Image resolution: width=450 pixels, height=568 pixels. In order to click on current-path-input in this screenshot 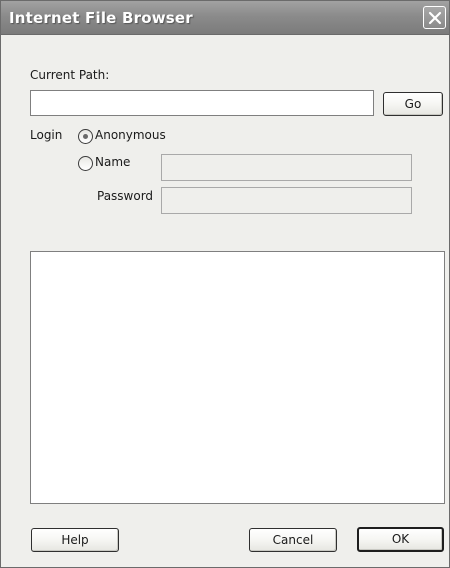, I will do `click(202, 103)`.